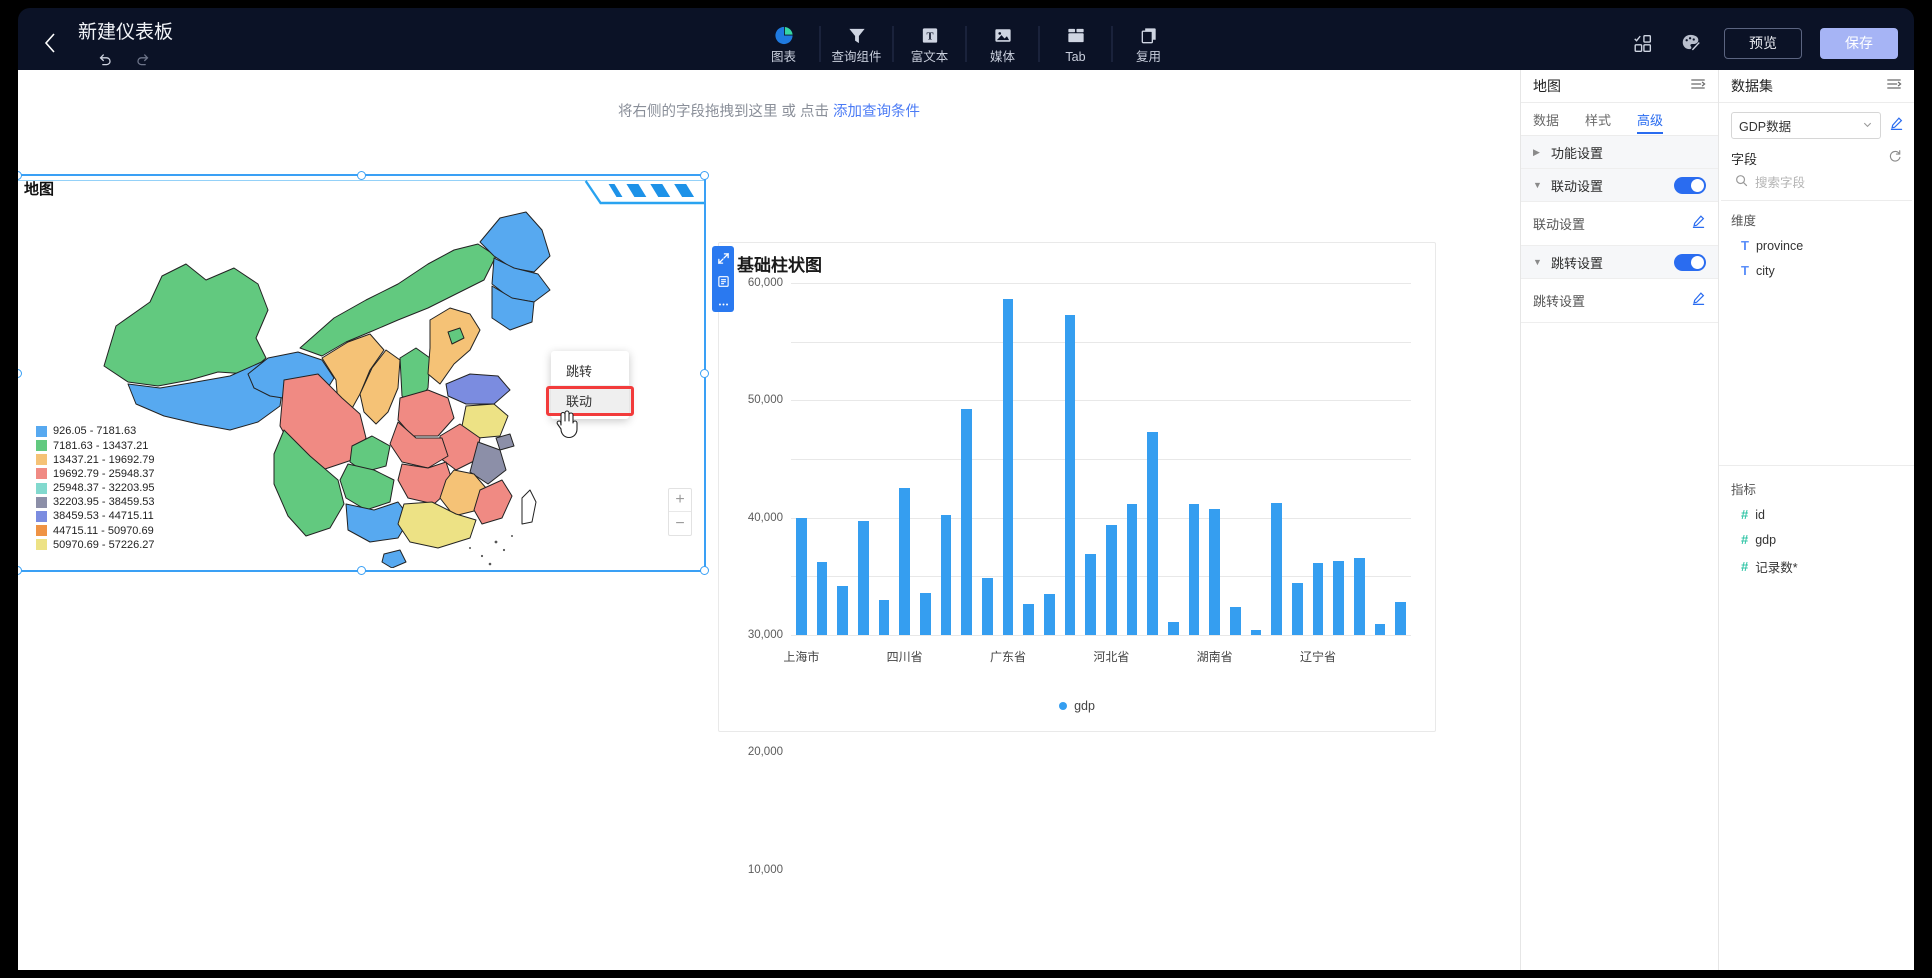 This screenshot has height=978, width=1932. What do you see at coordinates (1063, 706) in the screenshot?
I see `legend-dot-gdp` at bounding box center [1063, 706].